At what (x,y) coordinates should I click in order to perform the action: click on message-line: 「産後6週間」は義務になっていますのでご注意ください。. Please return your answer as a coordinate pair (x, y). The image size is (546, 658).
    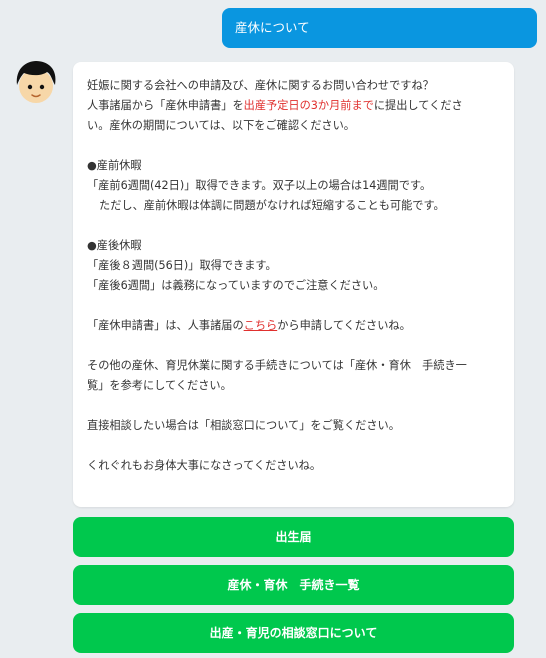
    Looking at the image, I should click on (236, 285).